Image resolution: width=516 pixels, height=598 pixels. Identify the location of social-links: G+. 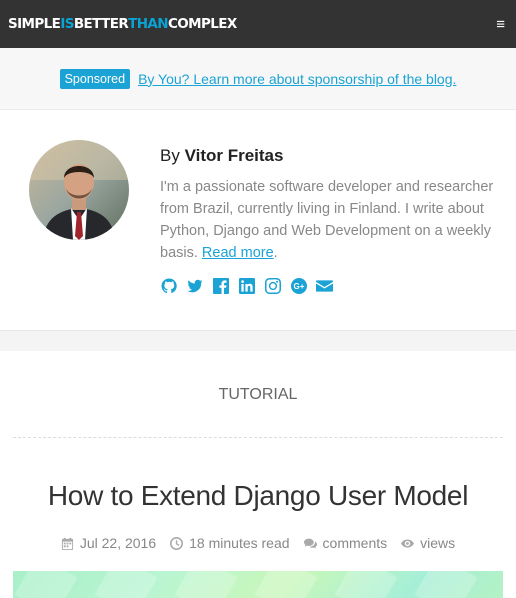
(330, 285).